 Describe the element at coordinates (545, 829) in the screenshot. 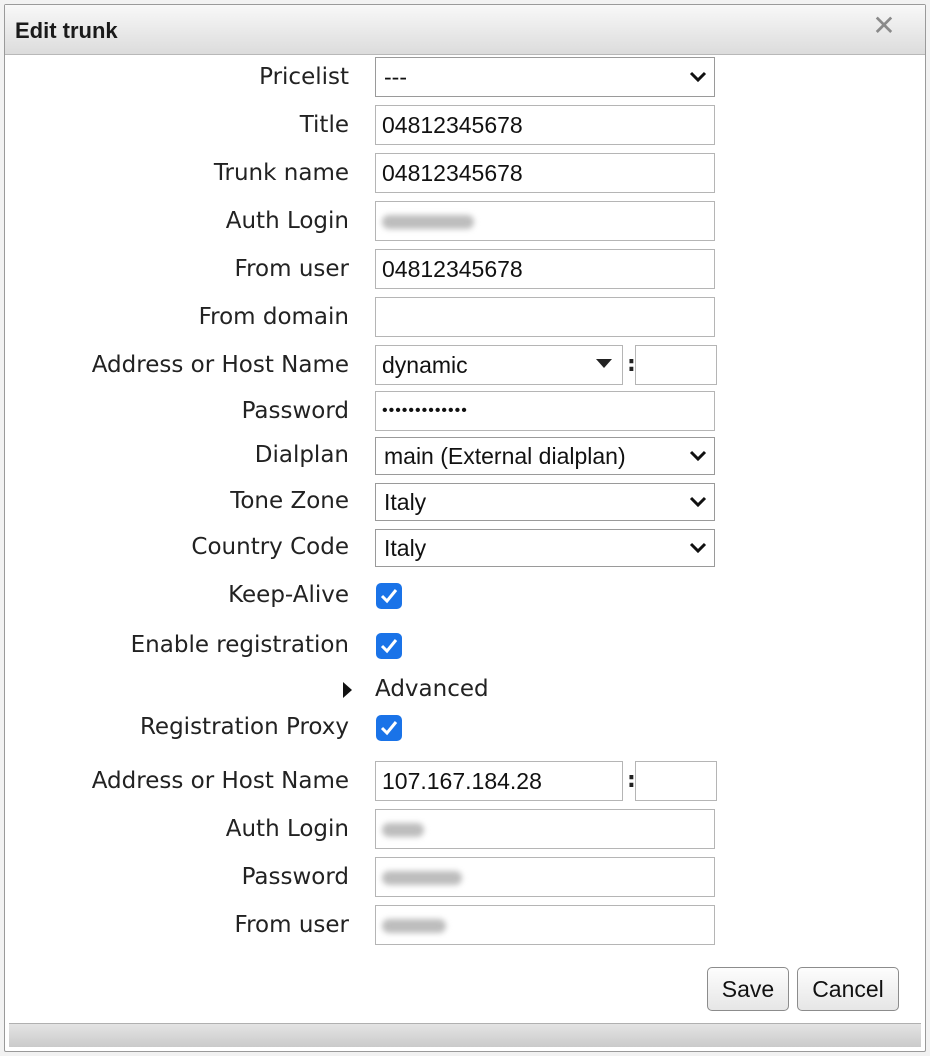

I see `proxy-auth-login-input` at that location.